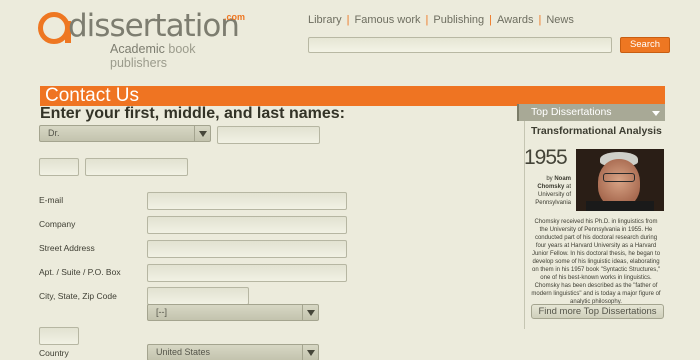 Image resolution: width=700 pixels, height=360 pixels. What do you see at coordinates (546, 157) in the screenshot?
I see `dissertation-year: 1955` at bounding box center [546, 157].